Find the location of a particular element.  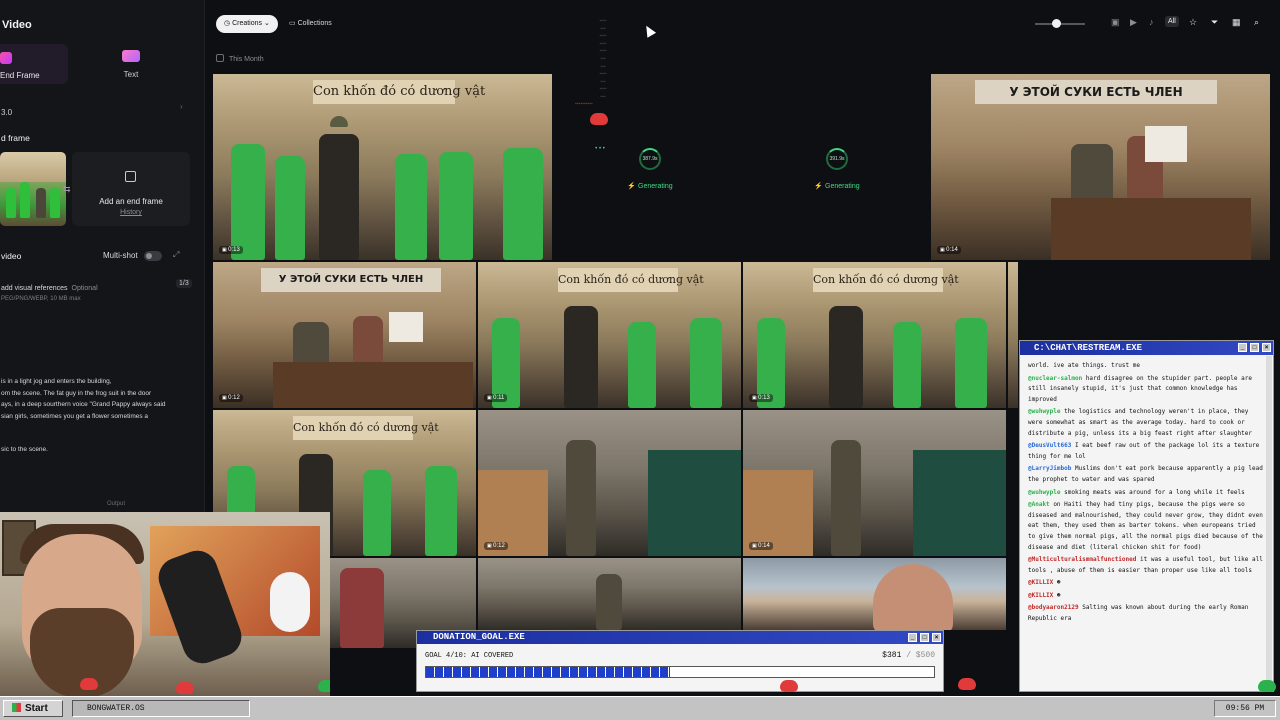

progress-ring: 391.9s is located at coordinates (837, 159).